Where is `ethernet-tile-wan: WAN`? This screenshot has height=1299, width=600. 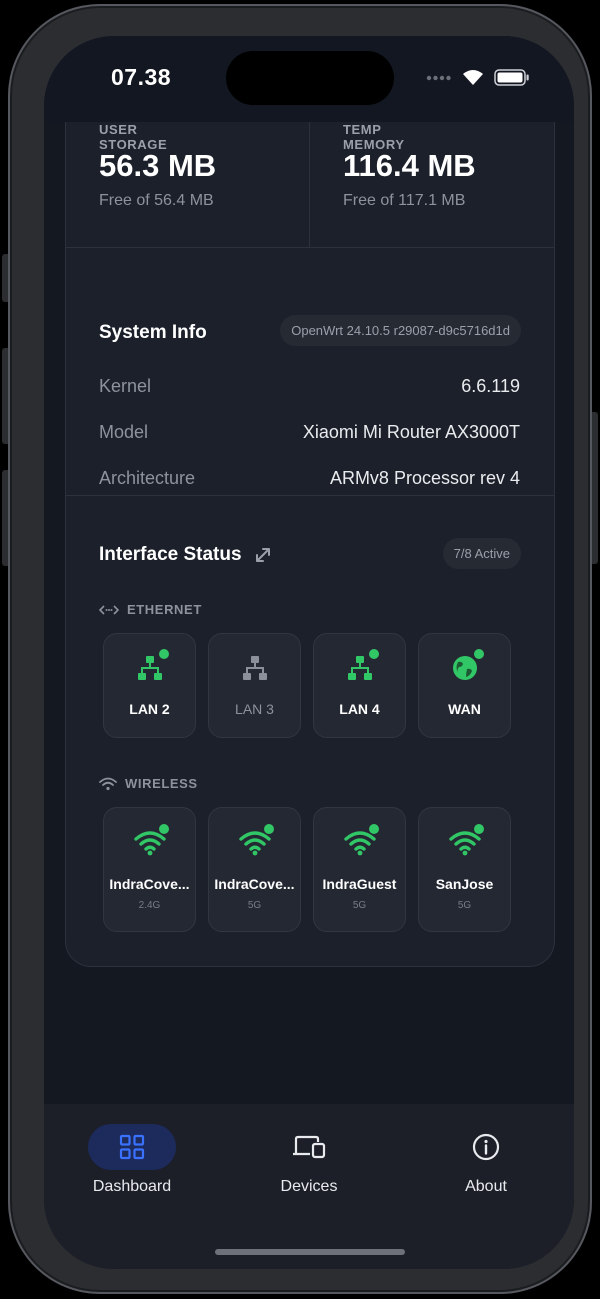 ethernet-tile-wan: WAN is located at coordinates (464, 685).